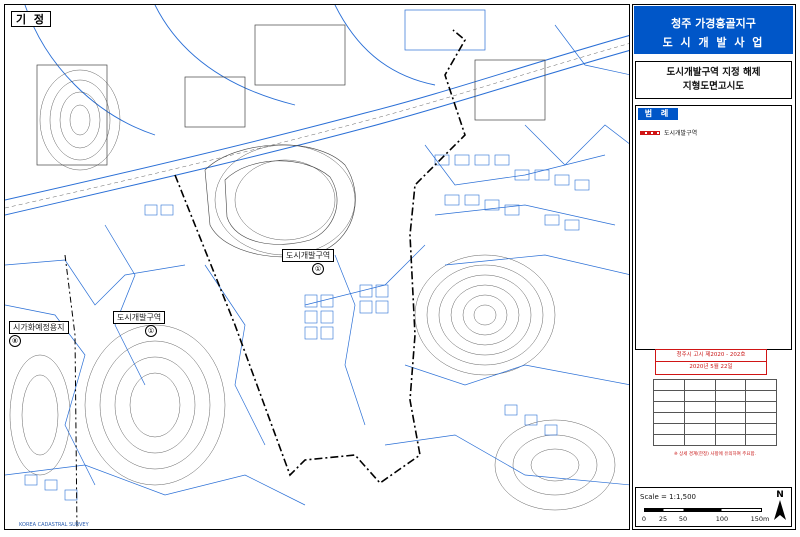 The height and width of the screenshot is (537, 800). Describe the element at coordinates (715, 454) in the screenshot. I see `notice-text: ※ 상세 경계(한정) 사항에 유의하여 주요합.` at that location.